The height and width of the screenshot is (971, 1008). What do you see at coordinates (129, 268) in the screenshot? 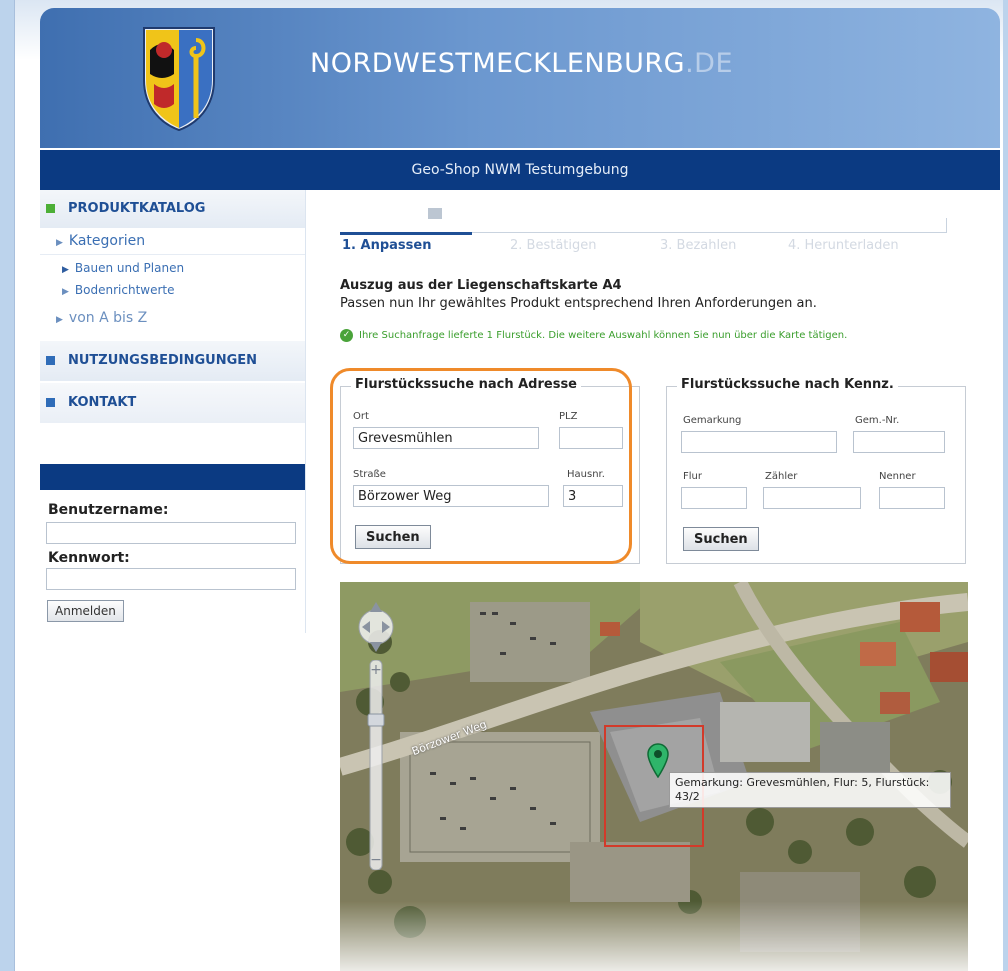
I see `nav-bauen-label: Bauen und Planen` at bounding box center [129, 268].